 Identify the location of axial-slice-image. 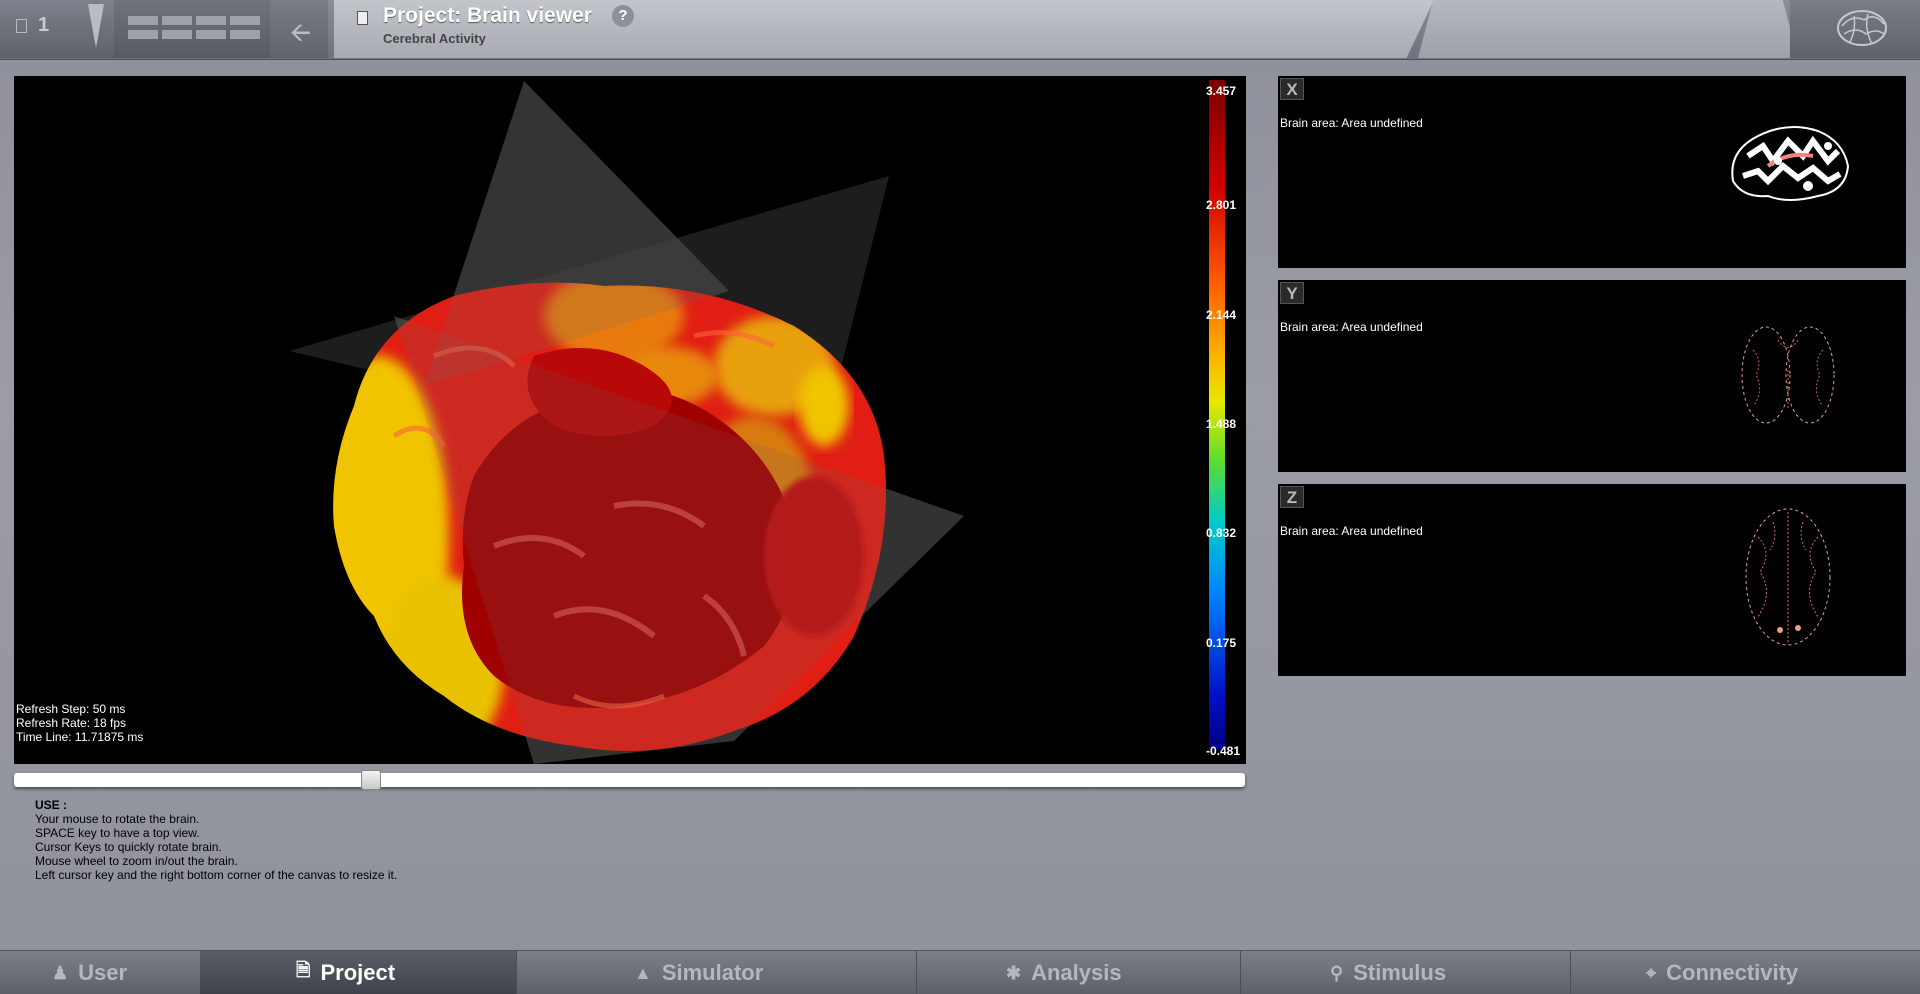
(1788, 577).